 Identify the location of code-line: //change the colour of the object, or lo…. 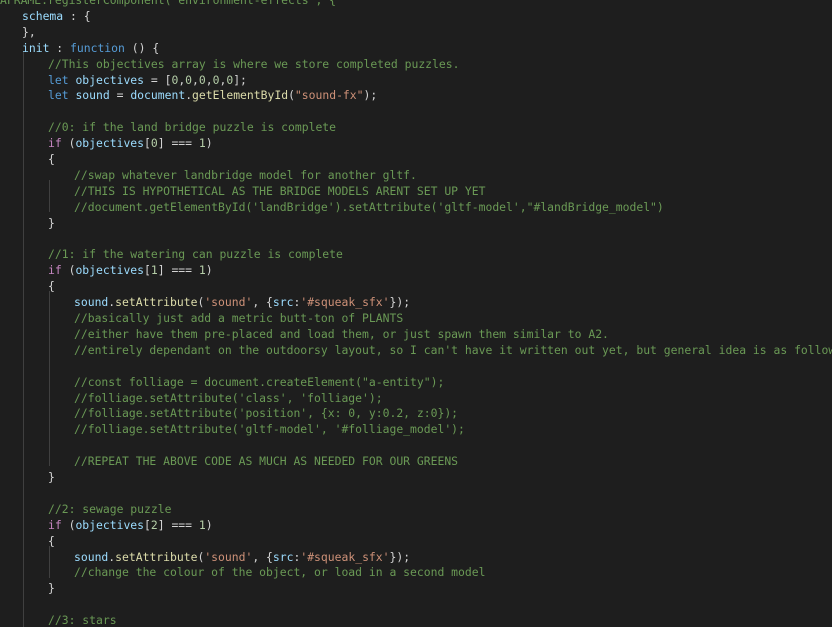
(279, 573).